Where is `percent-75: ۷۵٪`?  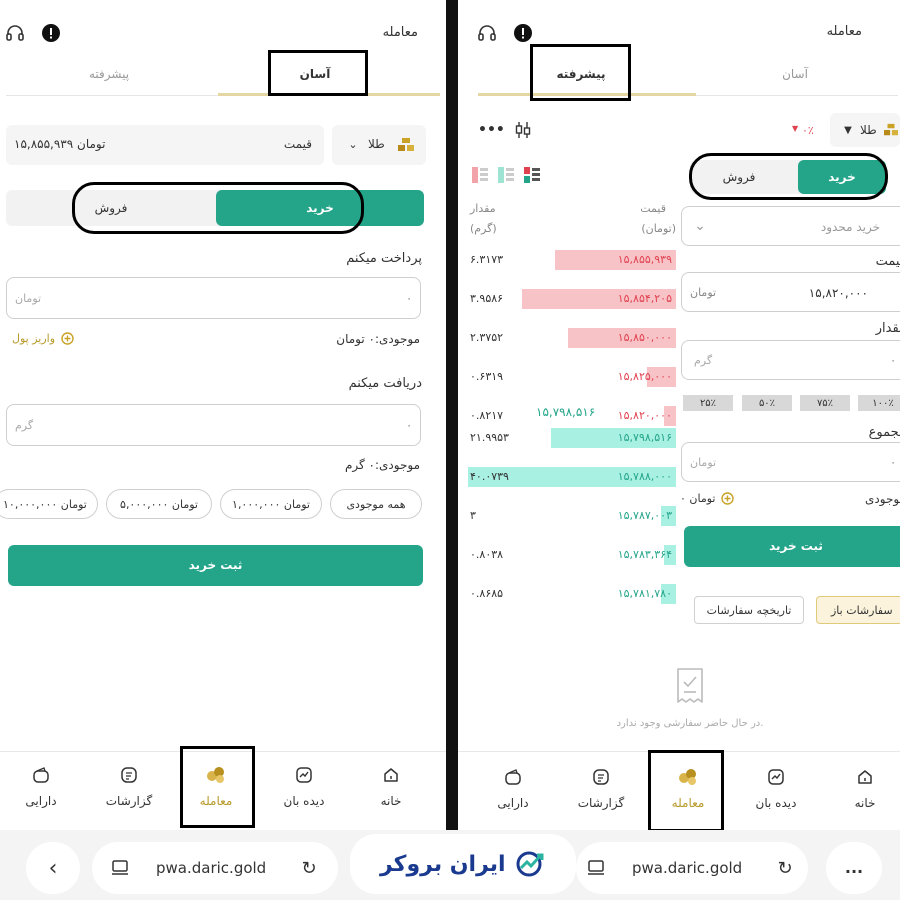 percent-75: ۷۵٪ is located at coordinates (825, 403).